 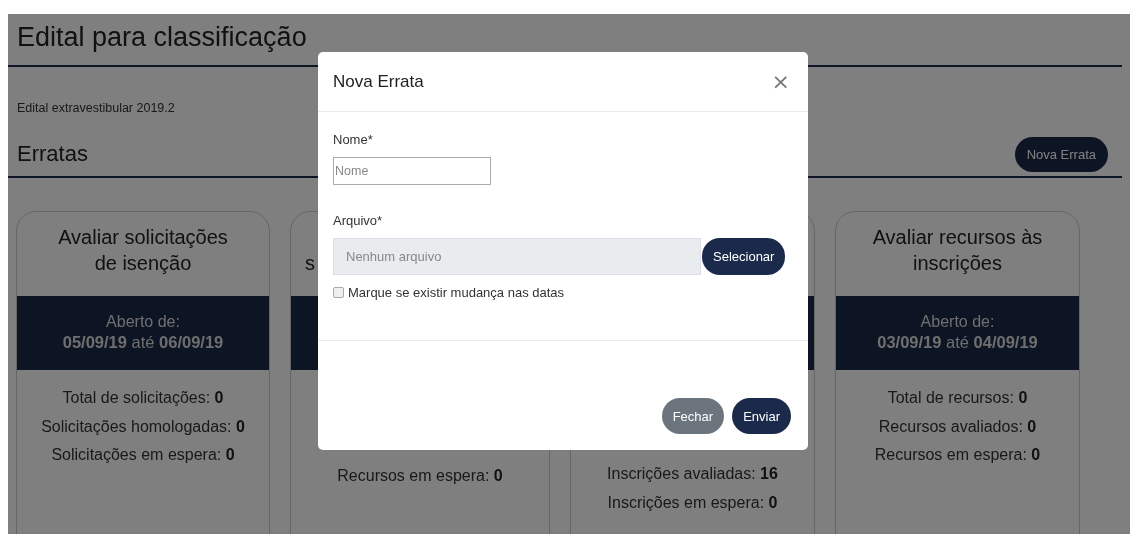 I want to click on select-file-button: Selecionar, so click(x=744, y=256).